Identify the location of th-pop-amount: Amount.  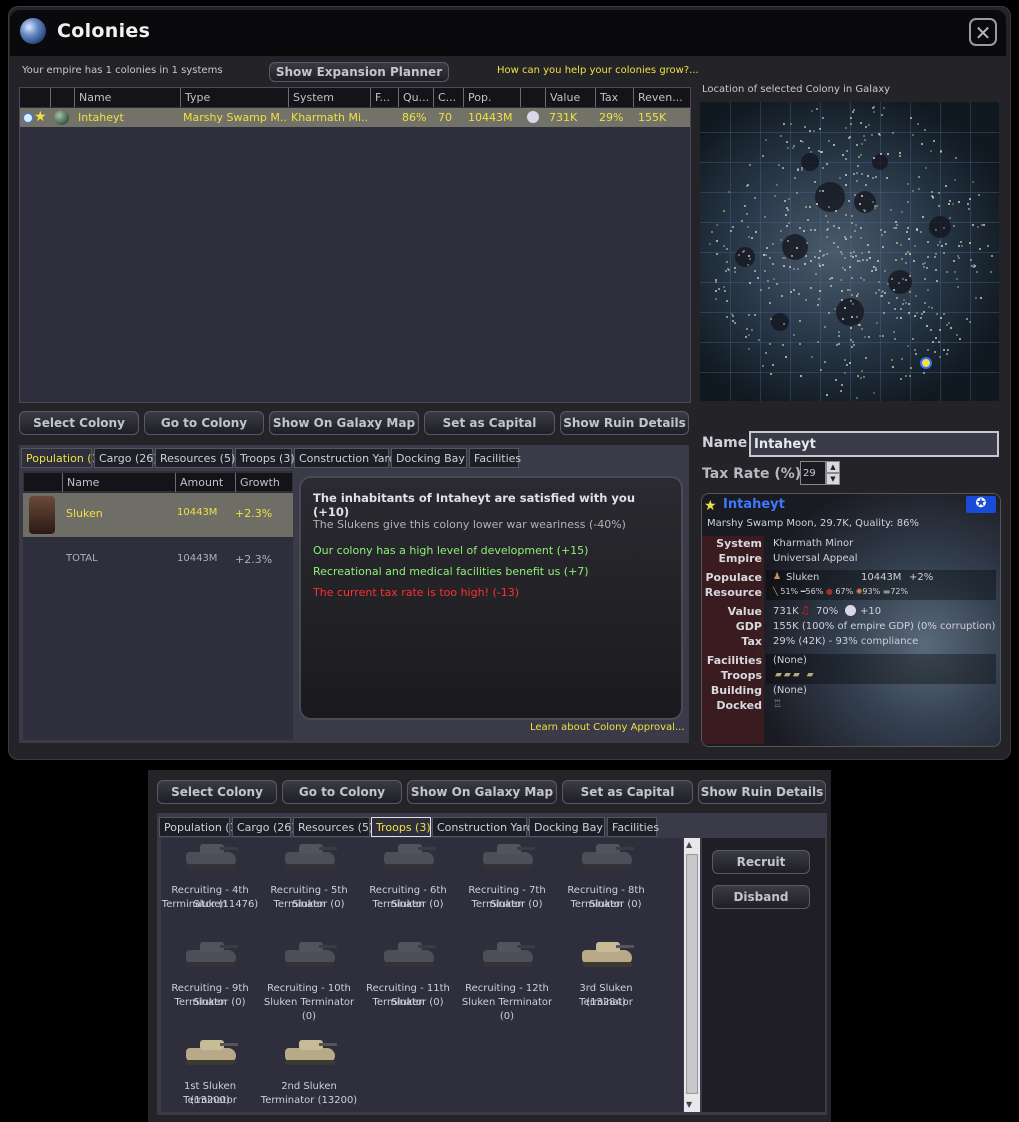
(205, 482).